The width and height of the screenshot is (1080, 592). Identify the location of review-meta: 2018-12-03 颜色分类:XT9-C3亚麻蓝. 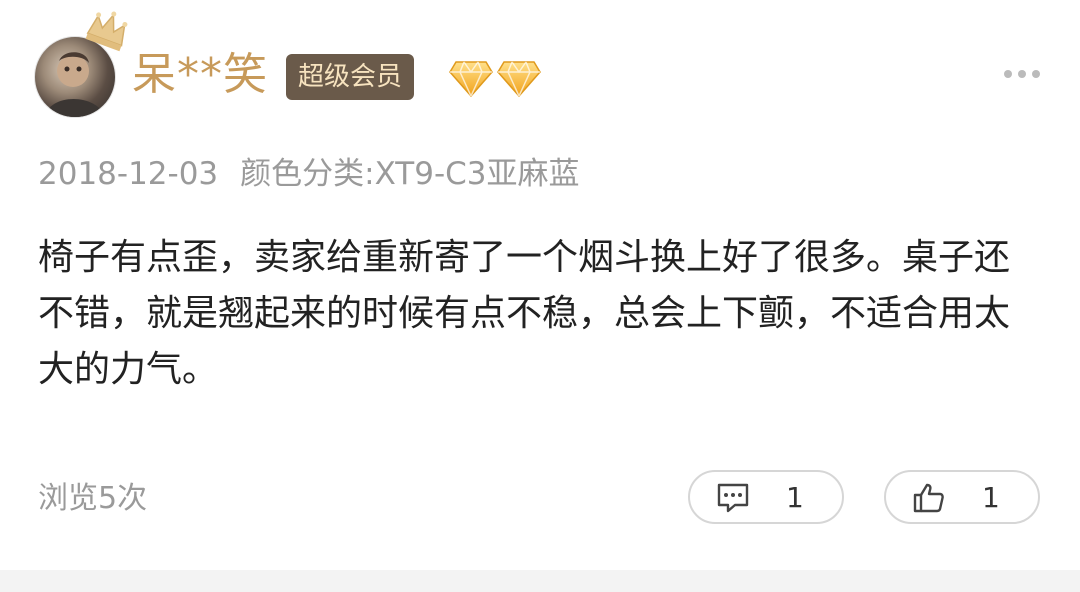
(309, 174).